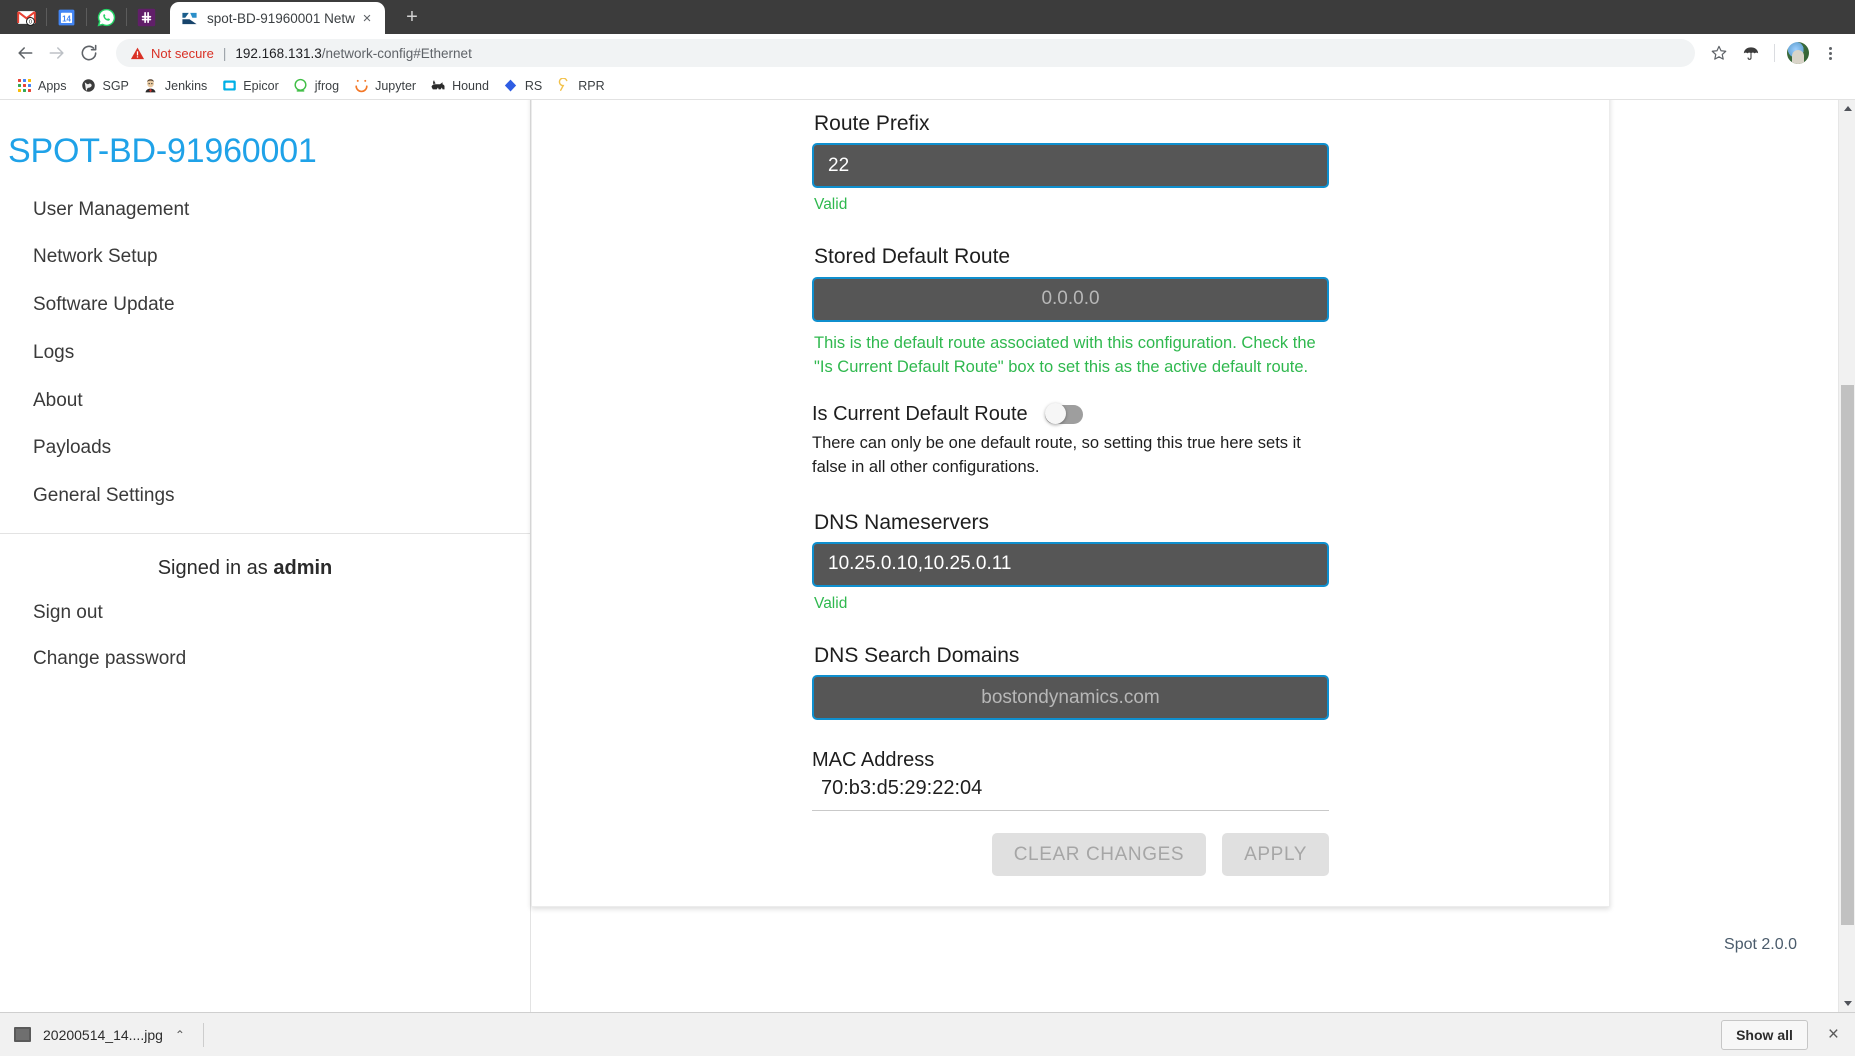  I want to click on download-item: 20200514_14....jpg ⌃, so click(105, 1035).